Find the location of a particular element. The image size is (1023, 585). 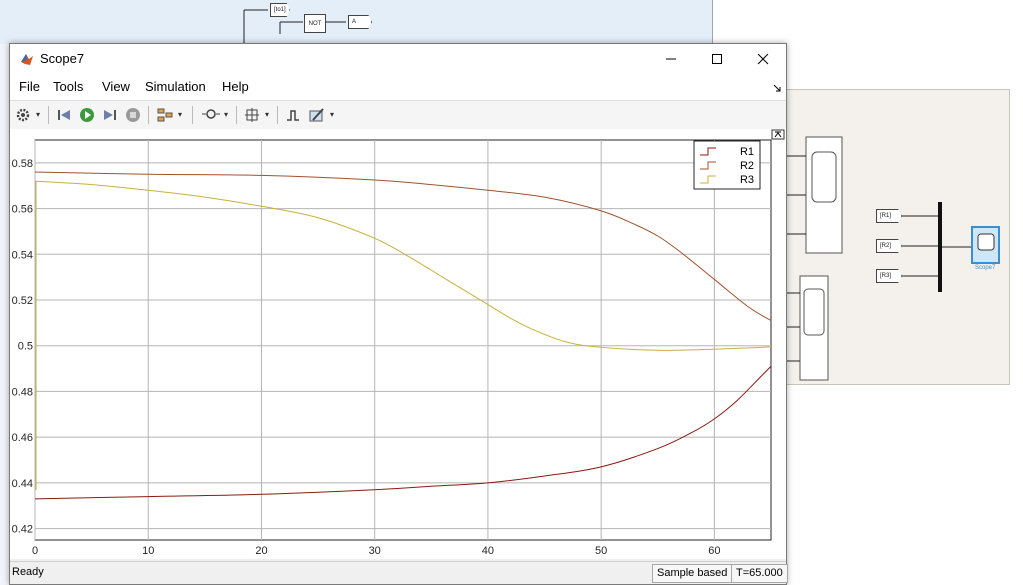

from-tag-r2: [R2] is located at coordinates (889, 246).